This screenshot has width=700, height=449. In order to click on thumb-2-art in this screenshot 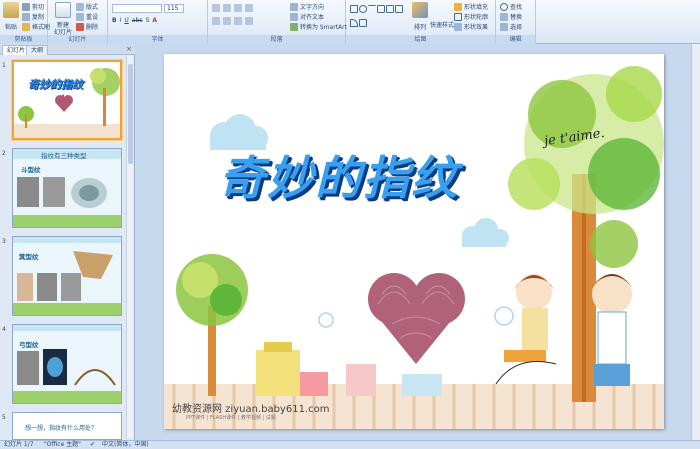, I will do `click(67, 188)`.